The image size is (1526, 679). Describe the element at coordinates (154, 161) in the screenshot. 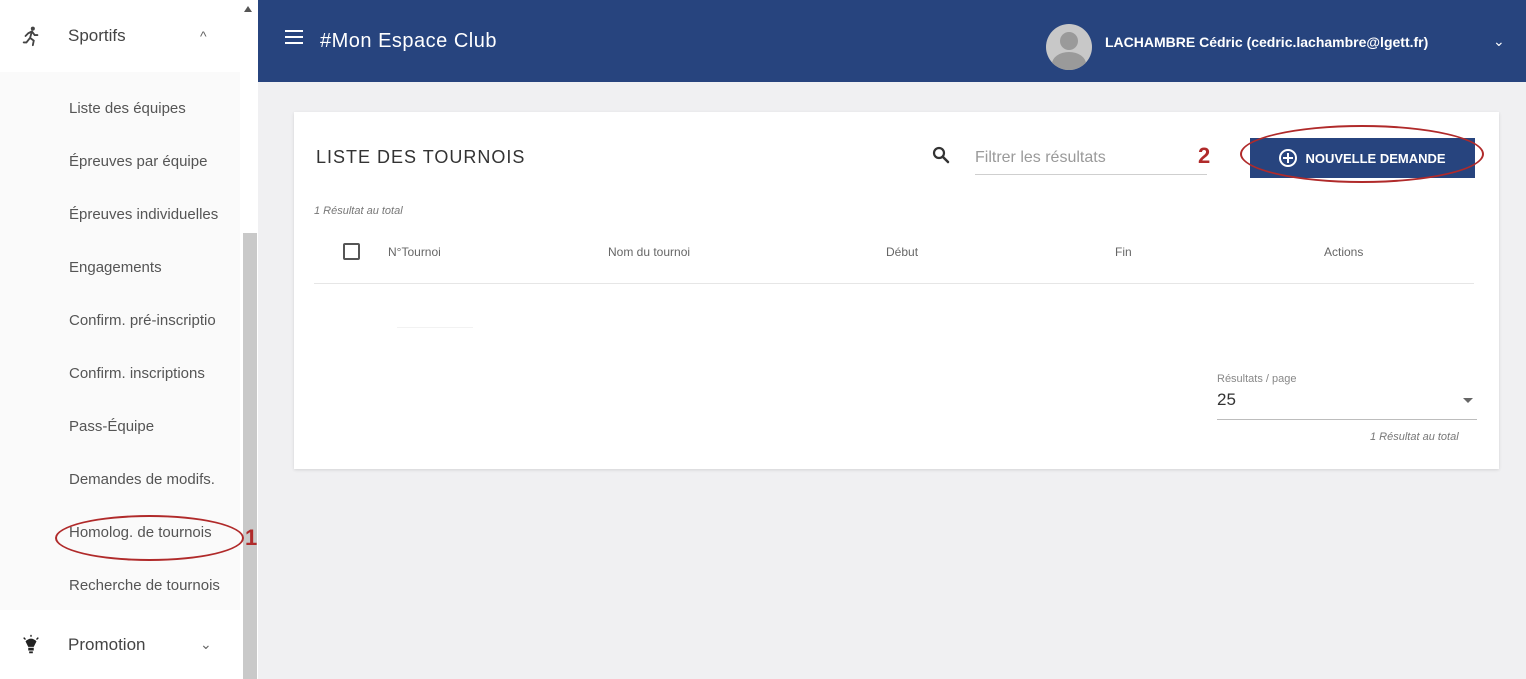

I see `sidebar-item-epreuves-equipe: Épreuves par équipe` at that location.